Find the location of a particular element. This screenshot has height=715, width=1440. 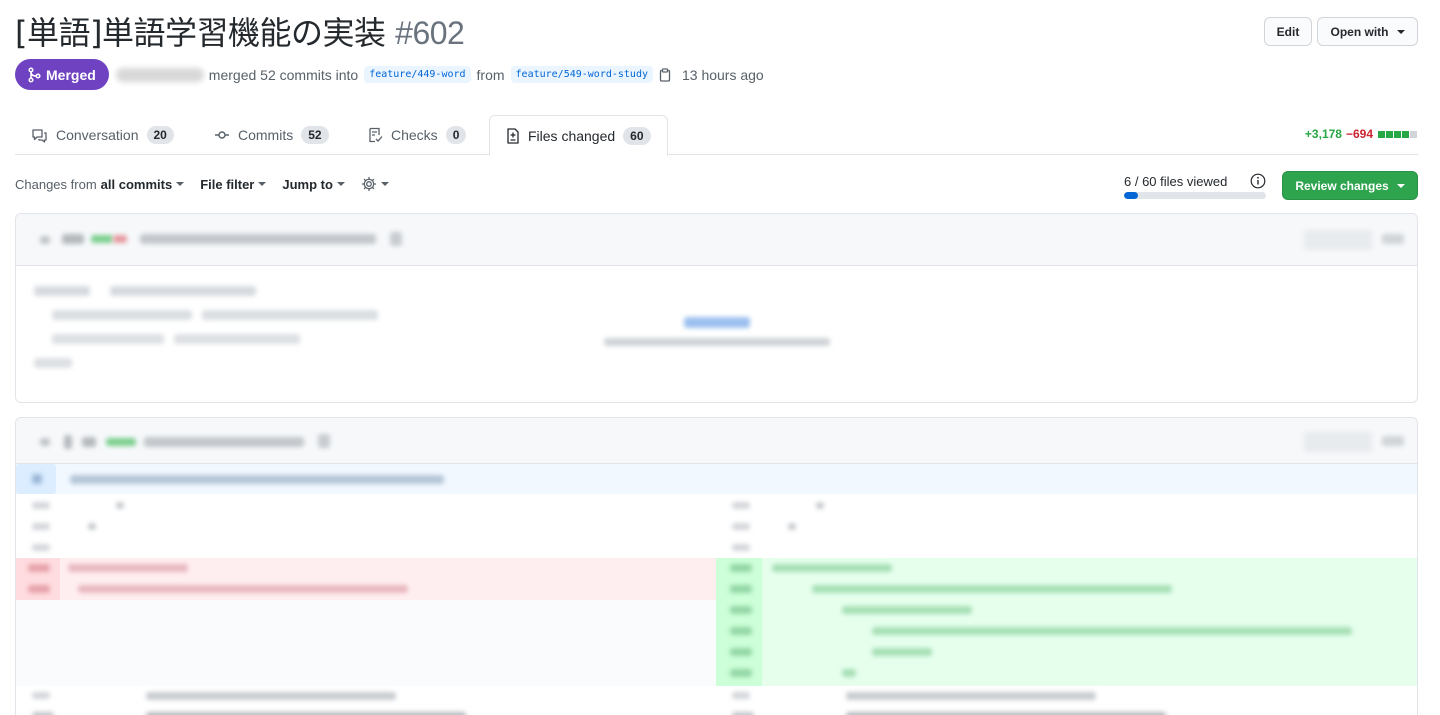

file-filter-dropdown: File filter is located at coordinates (233, 184).